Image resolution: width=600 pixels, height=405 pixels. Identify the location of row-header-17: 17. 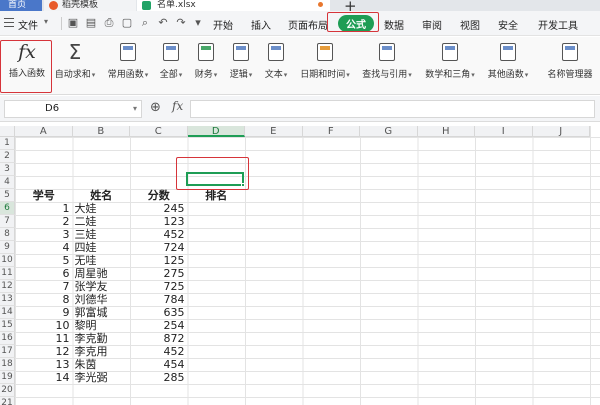
(7, 351).